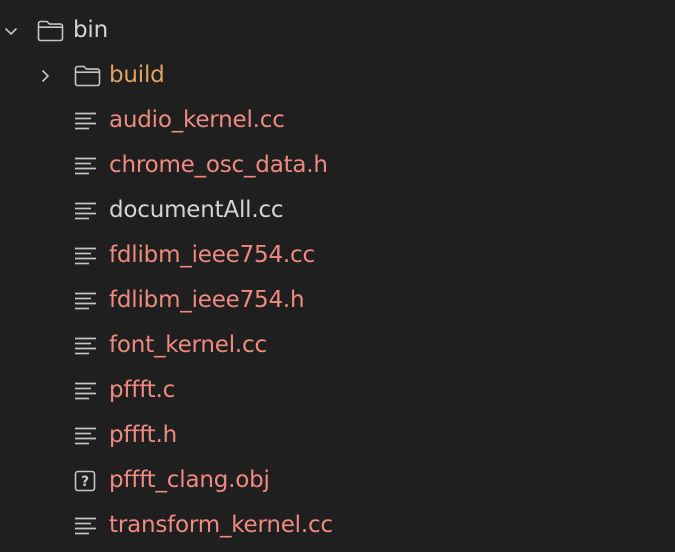  What do you see at coordinates (337, 75) in the screenshot?
I see `folder-row: build` at bounding box center [337, 75].